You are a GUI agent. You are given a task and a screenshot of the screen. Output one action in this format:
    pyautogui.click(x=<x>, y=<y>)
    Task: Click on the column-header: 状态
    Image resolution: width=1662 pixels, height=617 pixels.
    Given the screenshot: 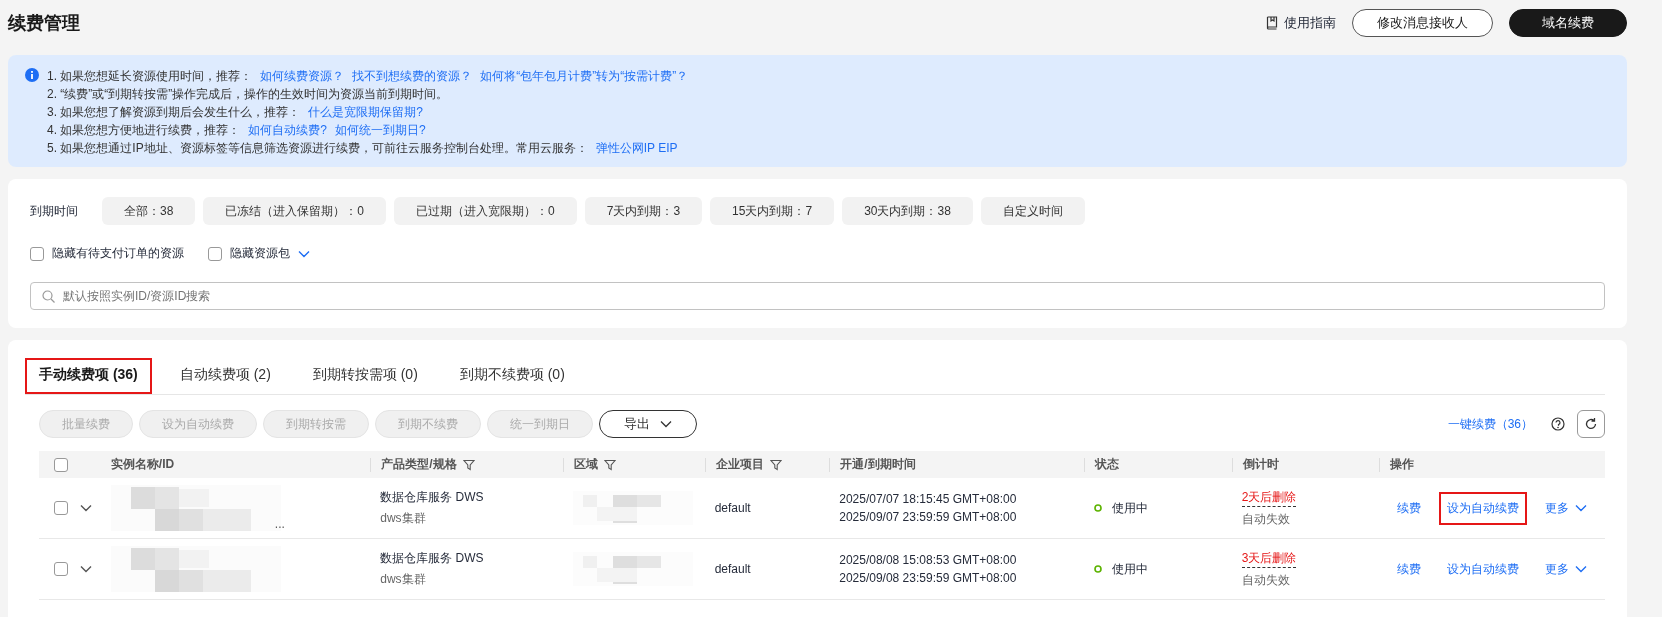 What is the action you would take?
    pyautogui.click(x=1106, y=464)
    